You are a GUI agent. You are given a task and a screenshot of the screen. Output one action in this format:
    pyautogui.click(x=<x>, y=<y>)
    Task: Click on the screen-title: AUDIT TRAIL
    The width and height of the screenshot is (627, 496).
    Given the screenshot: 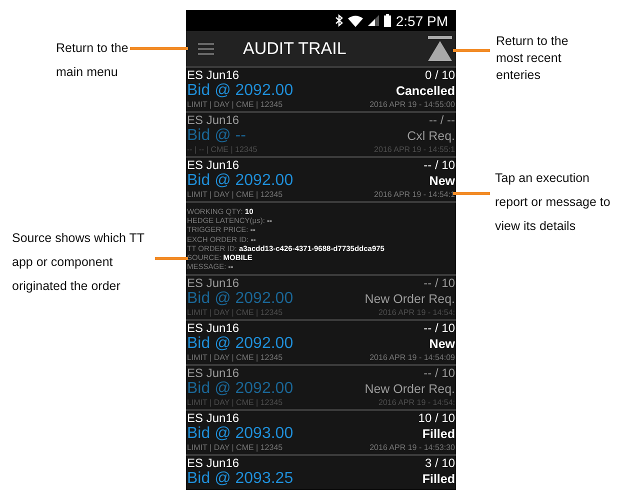 What is the action you would take?
    pyautogui.click(x=295, y=48)
    